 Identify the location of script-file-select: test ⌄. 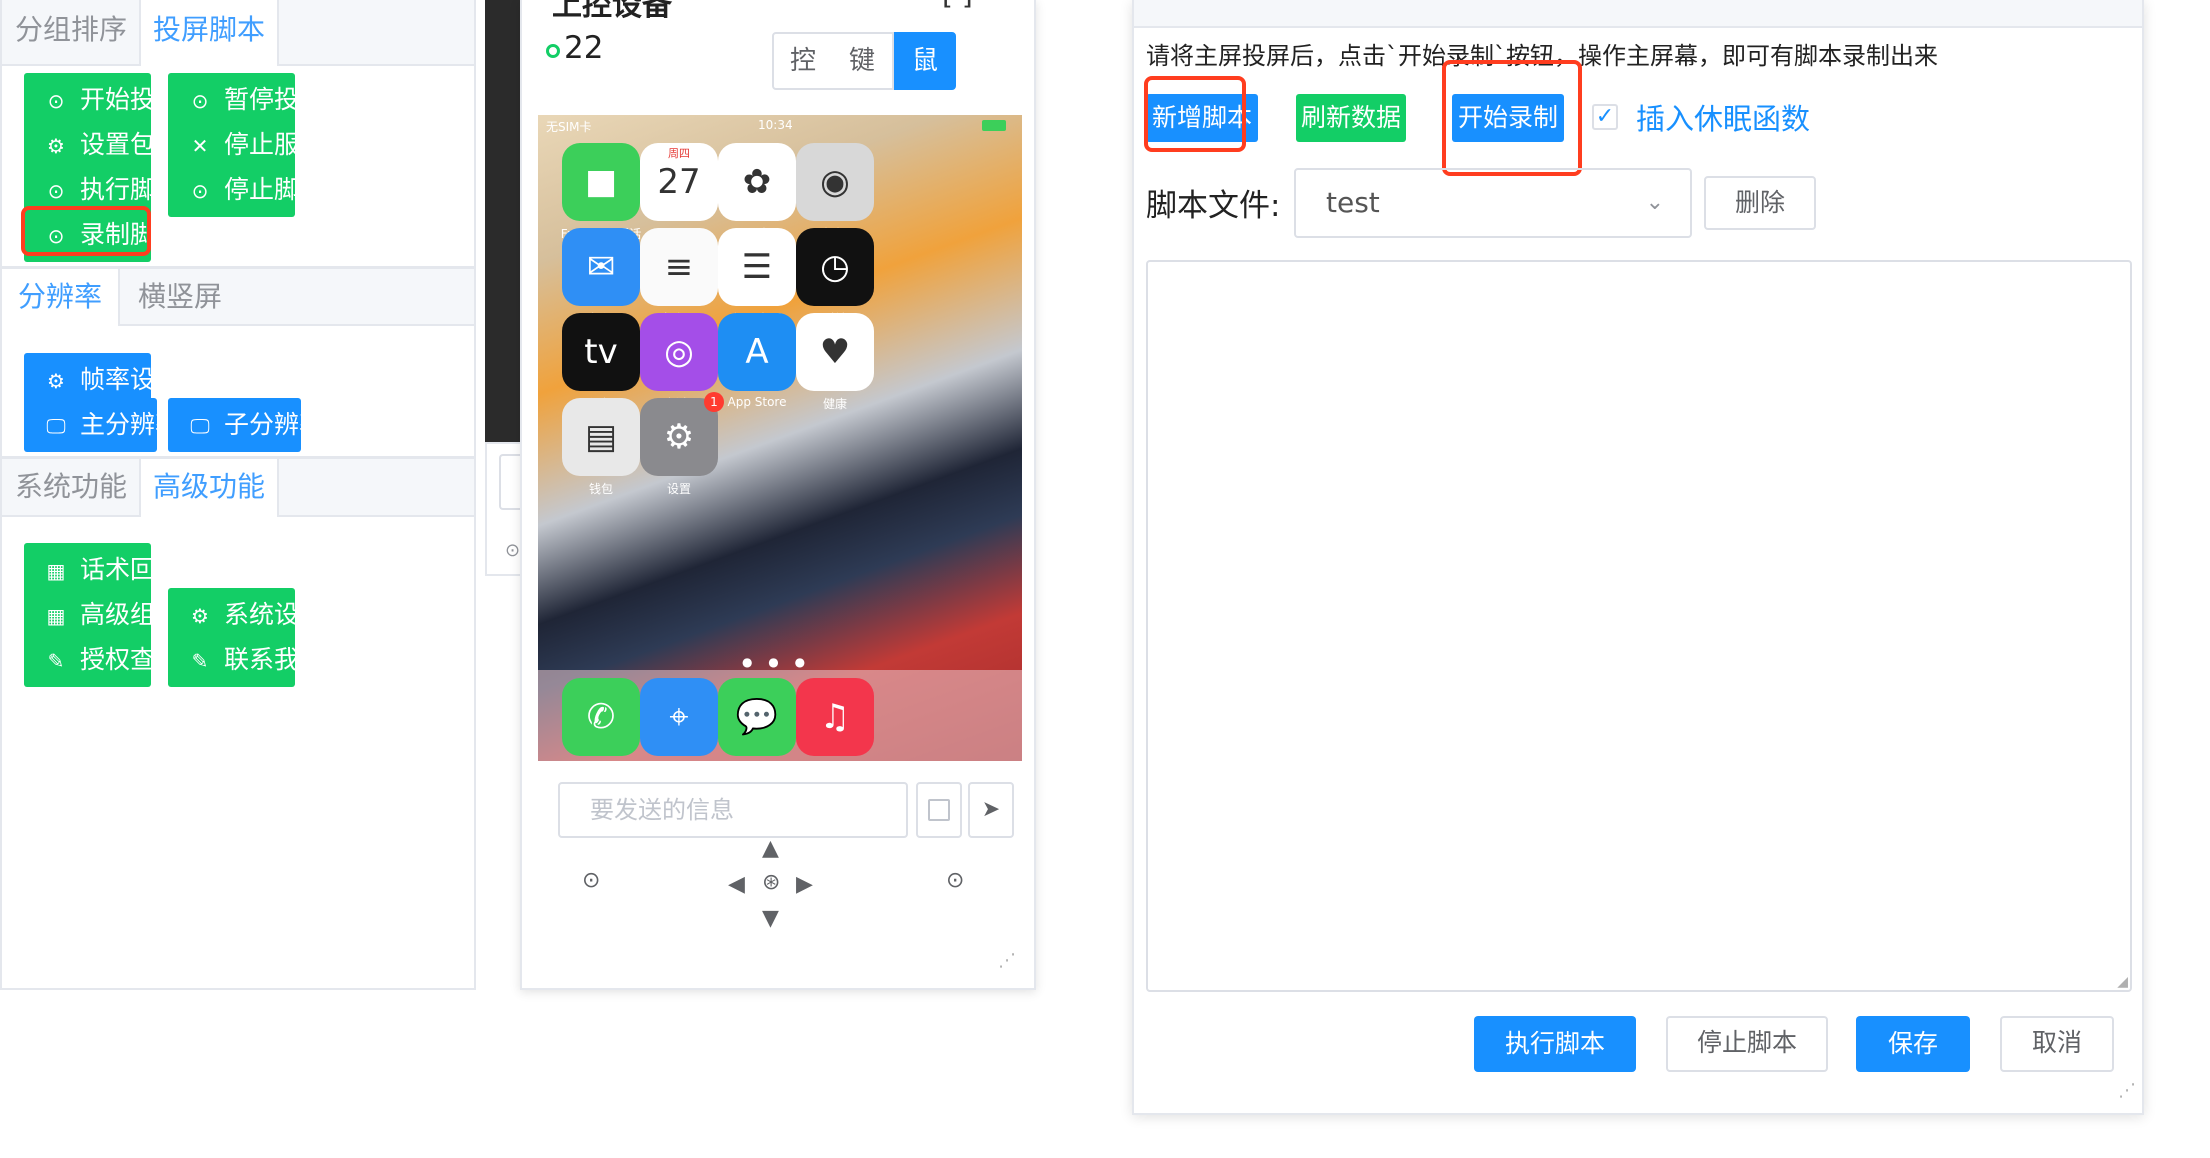
(1493, 203).